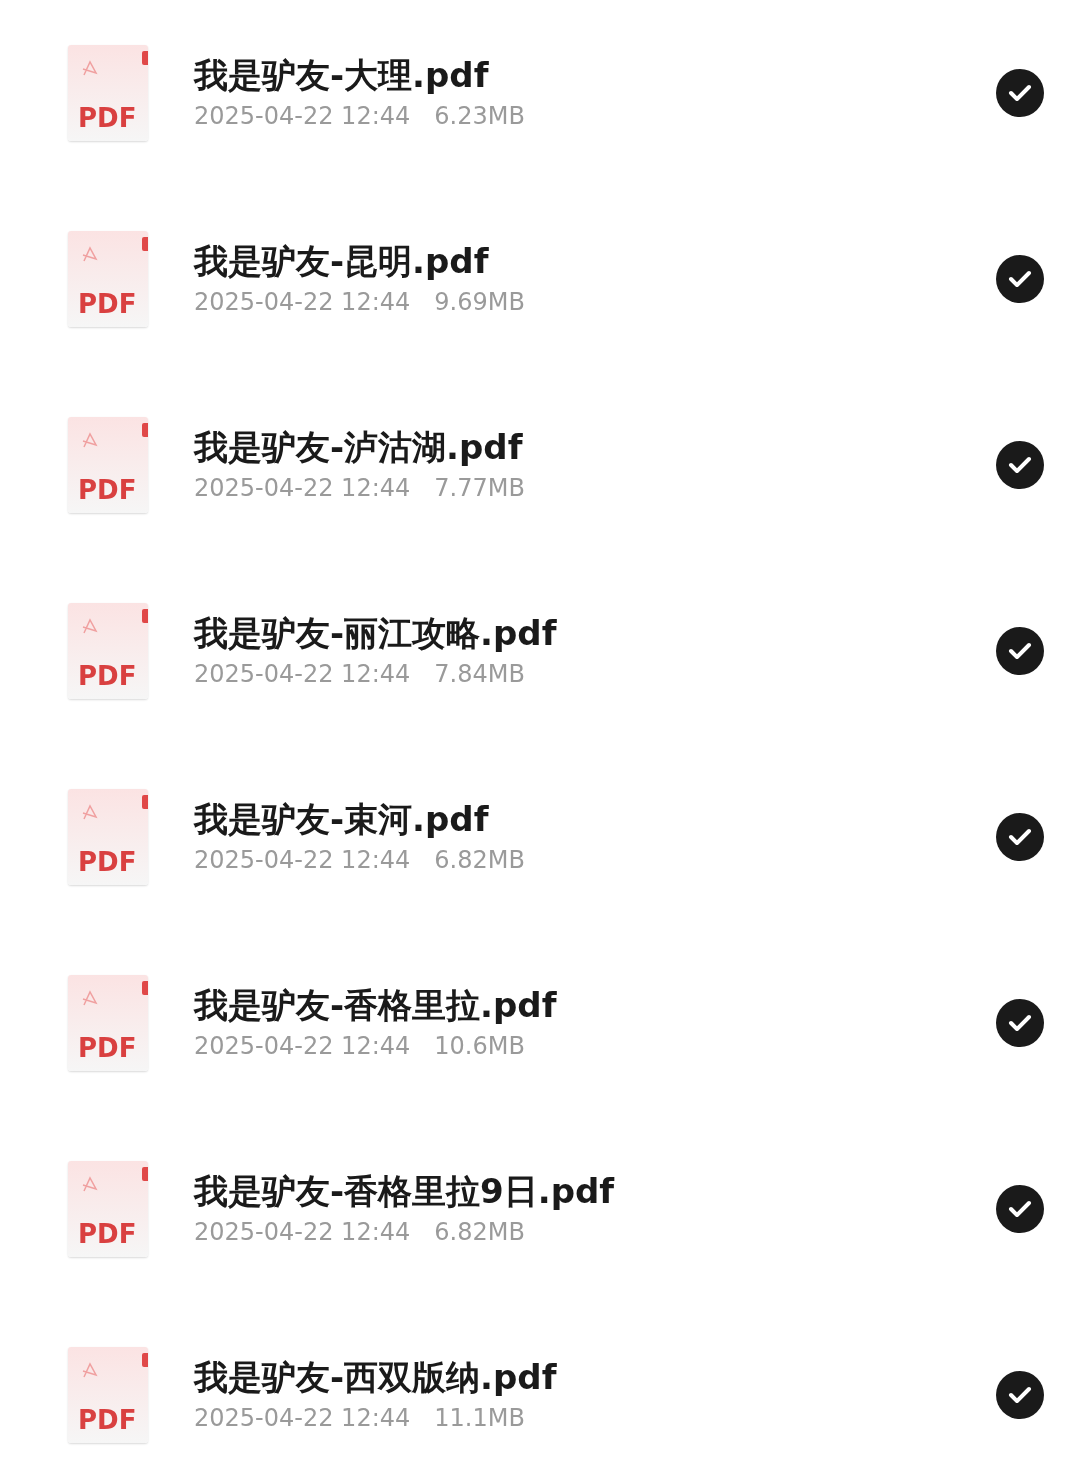  Describe the element at coordinates (342, 261) in the screenshot. I see `file-name: 我是驴友-昆明.pdf` at that location.